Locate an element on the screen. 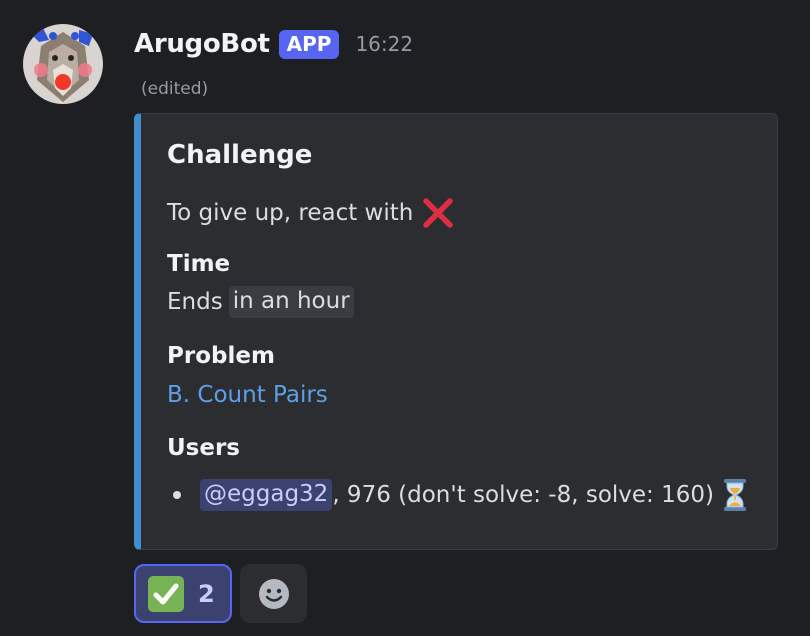 The width and height of the screenshot is (810, 636). reaction-check: 2 is located at coordinates (183, 593).